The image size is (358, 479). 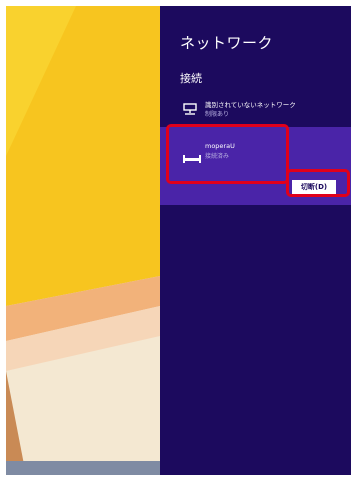 What do you see at coordinates (190, 109) in the screenshot?
I see `wired-network-icon` at bounding box center [190, 109].